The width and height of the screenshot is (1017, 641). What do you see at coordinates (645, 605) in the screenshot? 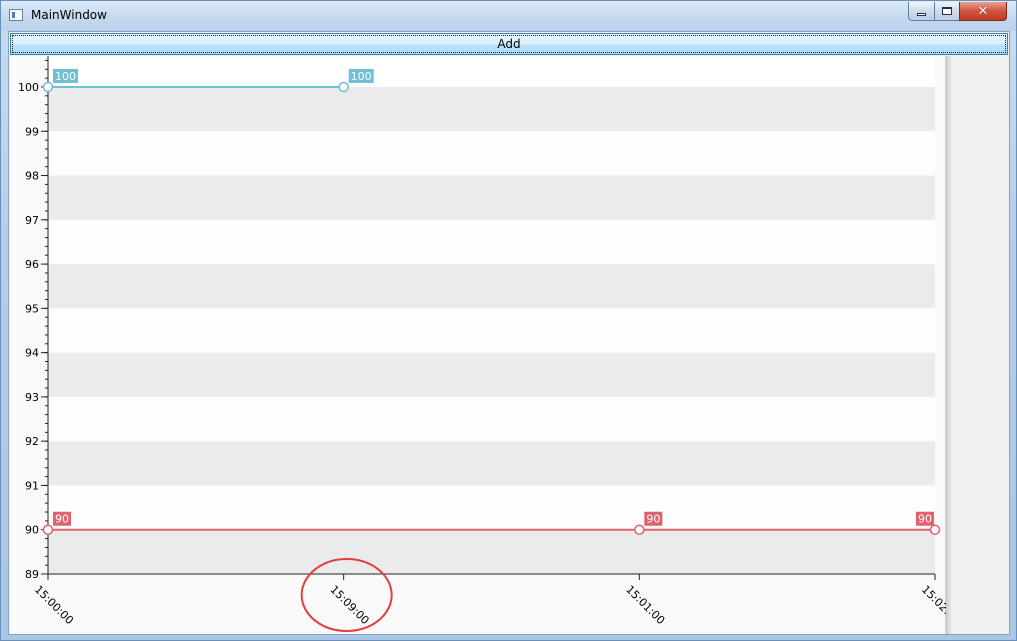
I see `x-tick-label: 15:01:00` at bounding box center [645, 605].